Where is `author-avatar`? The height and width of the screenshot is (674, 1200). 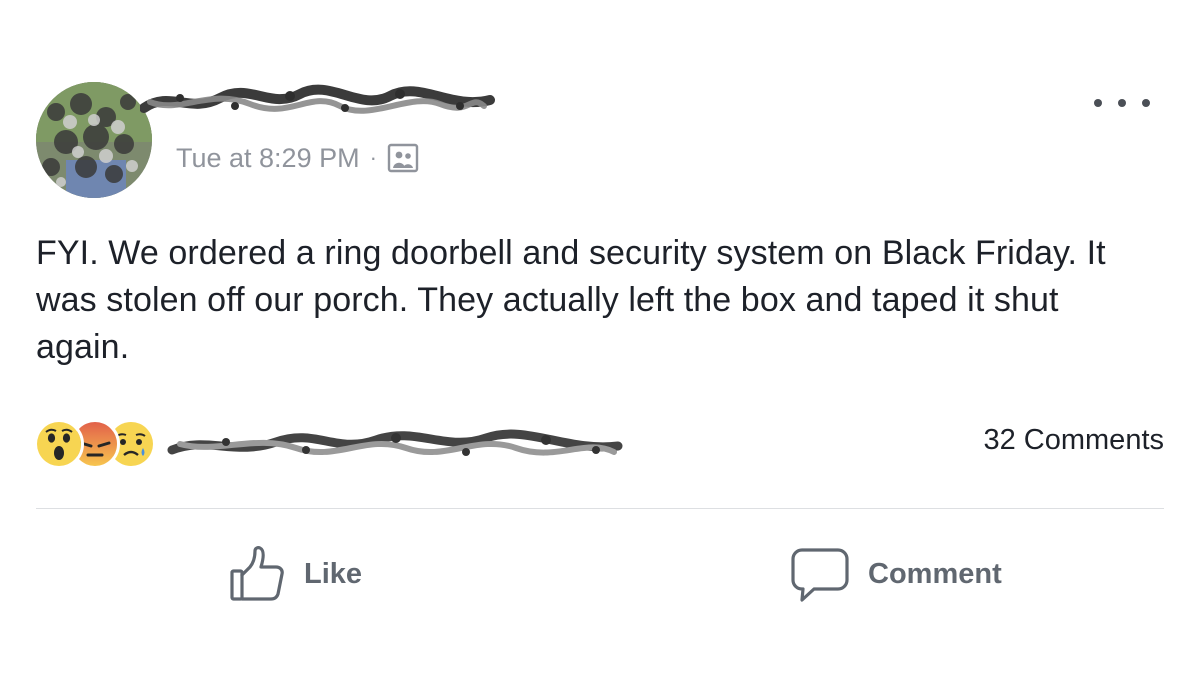 author-avatar is located at coordinates (94, 140).